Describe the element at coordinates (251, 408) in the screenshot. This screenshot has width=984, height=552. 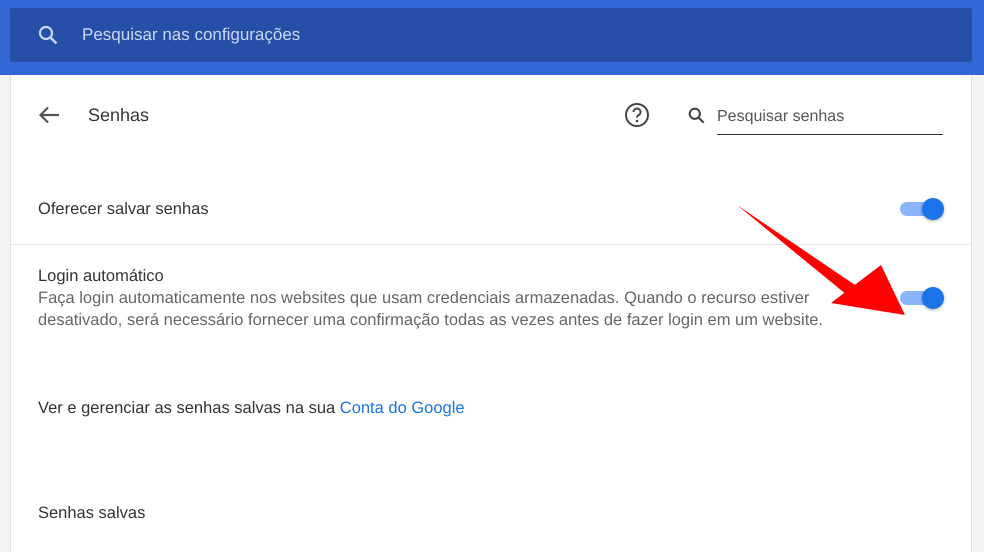
I see `manage-passwords-text: Ver e gerenciar as senhas salvas na sua Conta do Google` at that location.